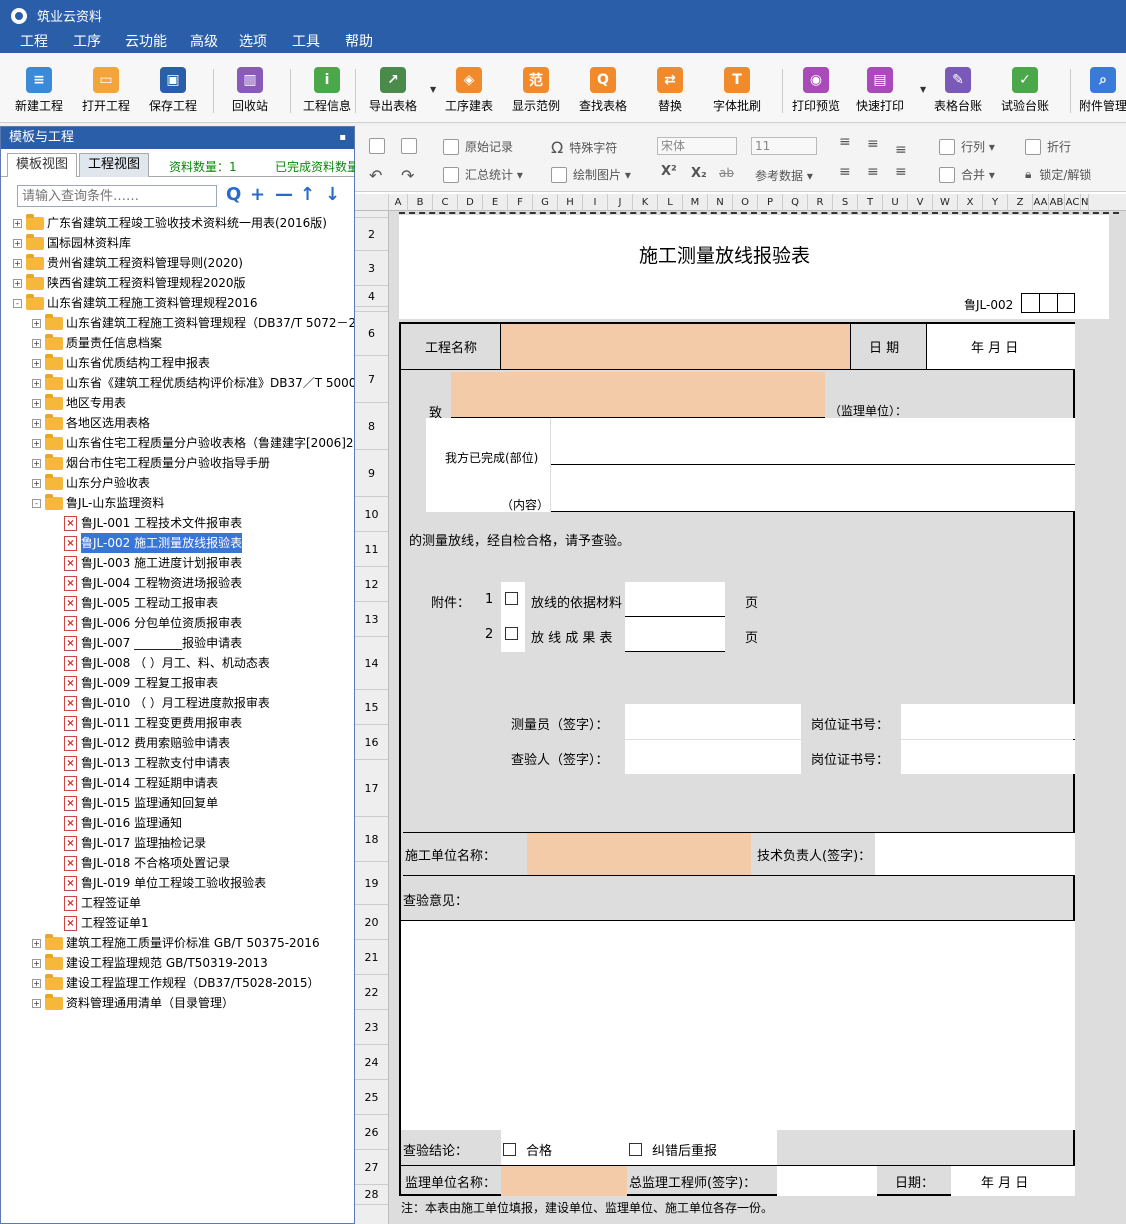 This screenshot has width=1126, height=1224. What do you see at coordinates (106, 923) in the screenshot?
I see `tree-file: × 工程签证单1` at bounding box center [106, 923].